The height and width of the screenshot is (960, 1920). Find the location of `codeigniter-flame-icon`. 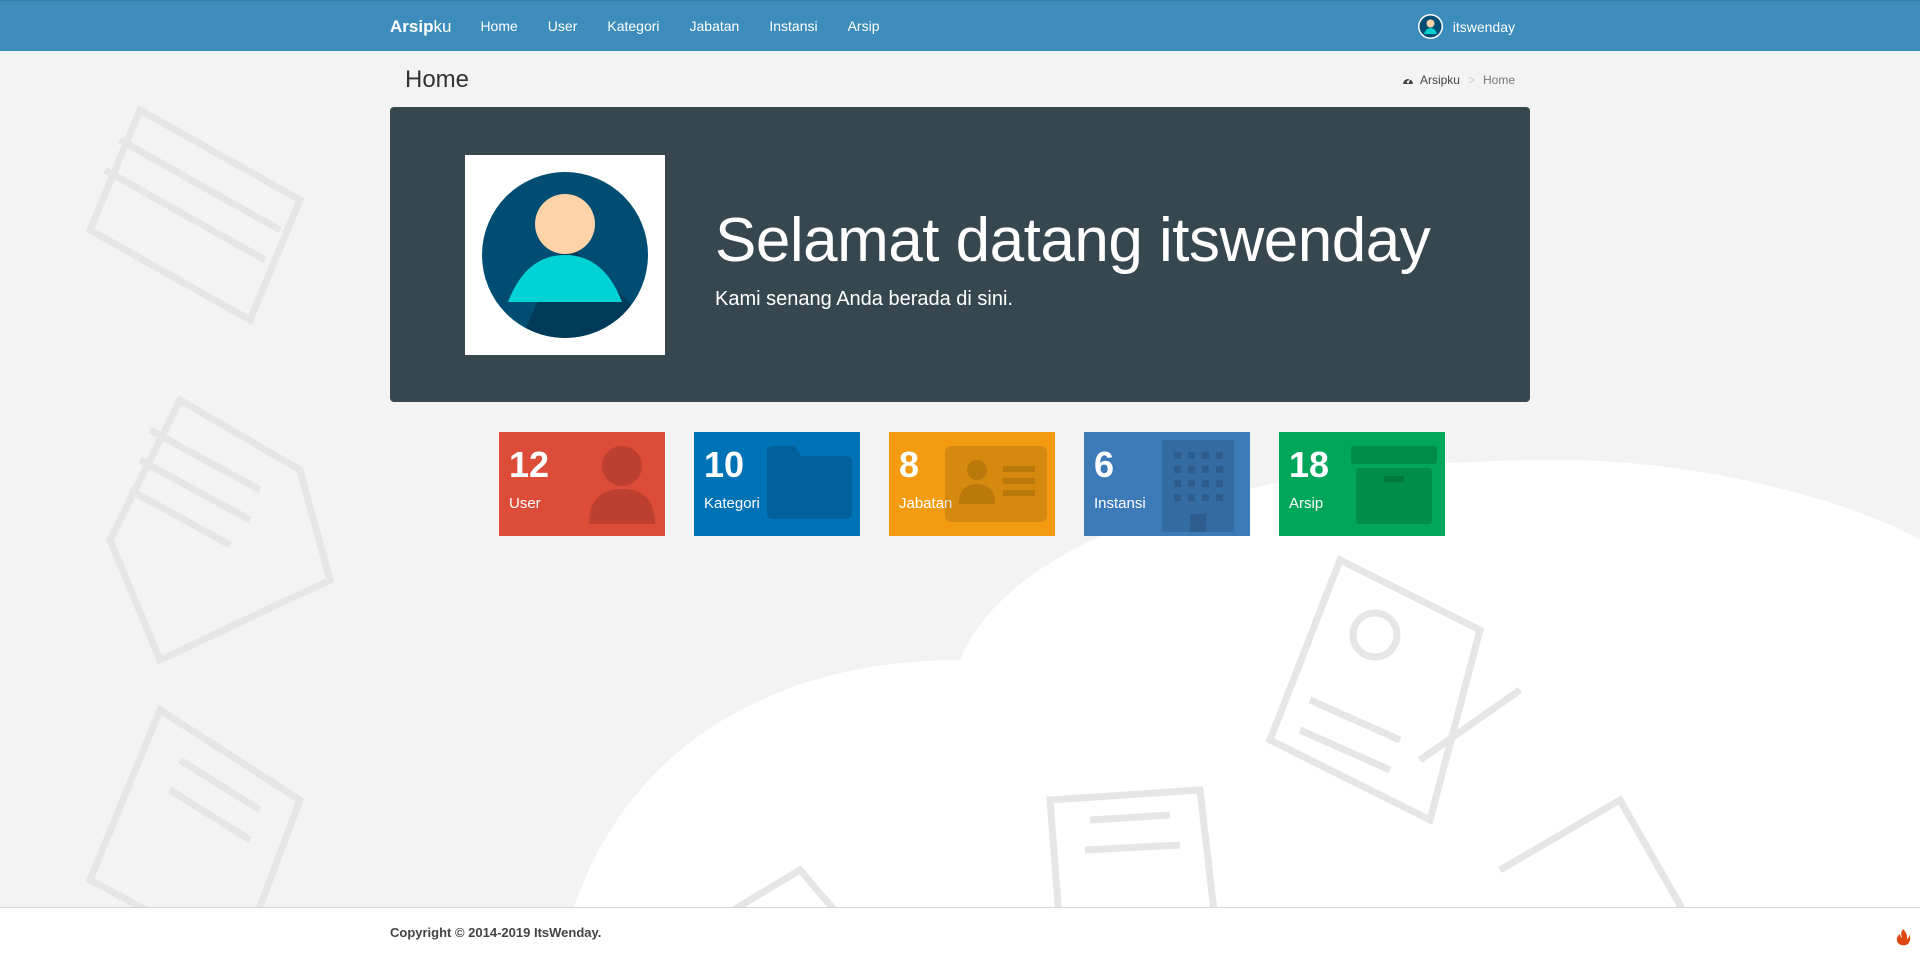

codeigniter-flame-icon is located at coordinates (1903, 937).